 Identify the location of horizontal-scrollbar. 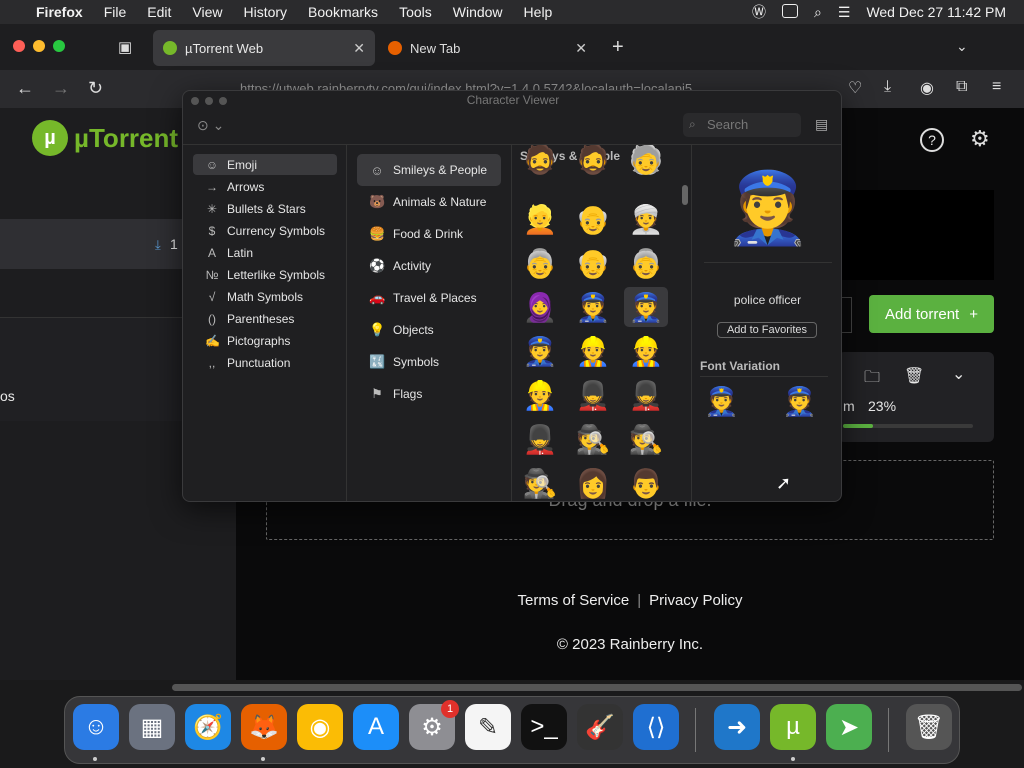
(512, 687).